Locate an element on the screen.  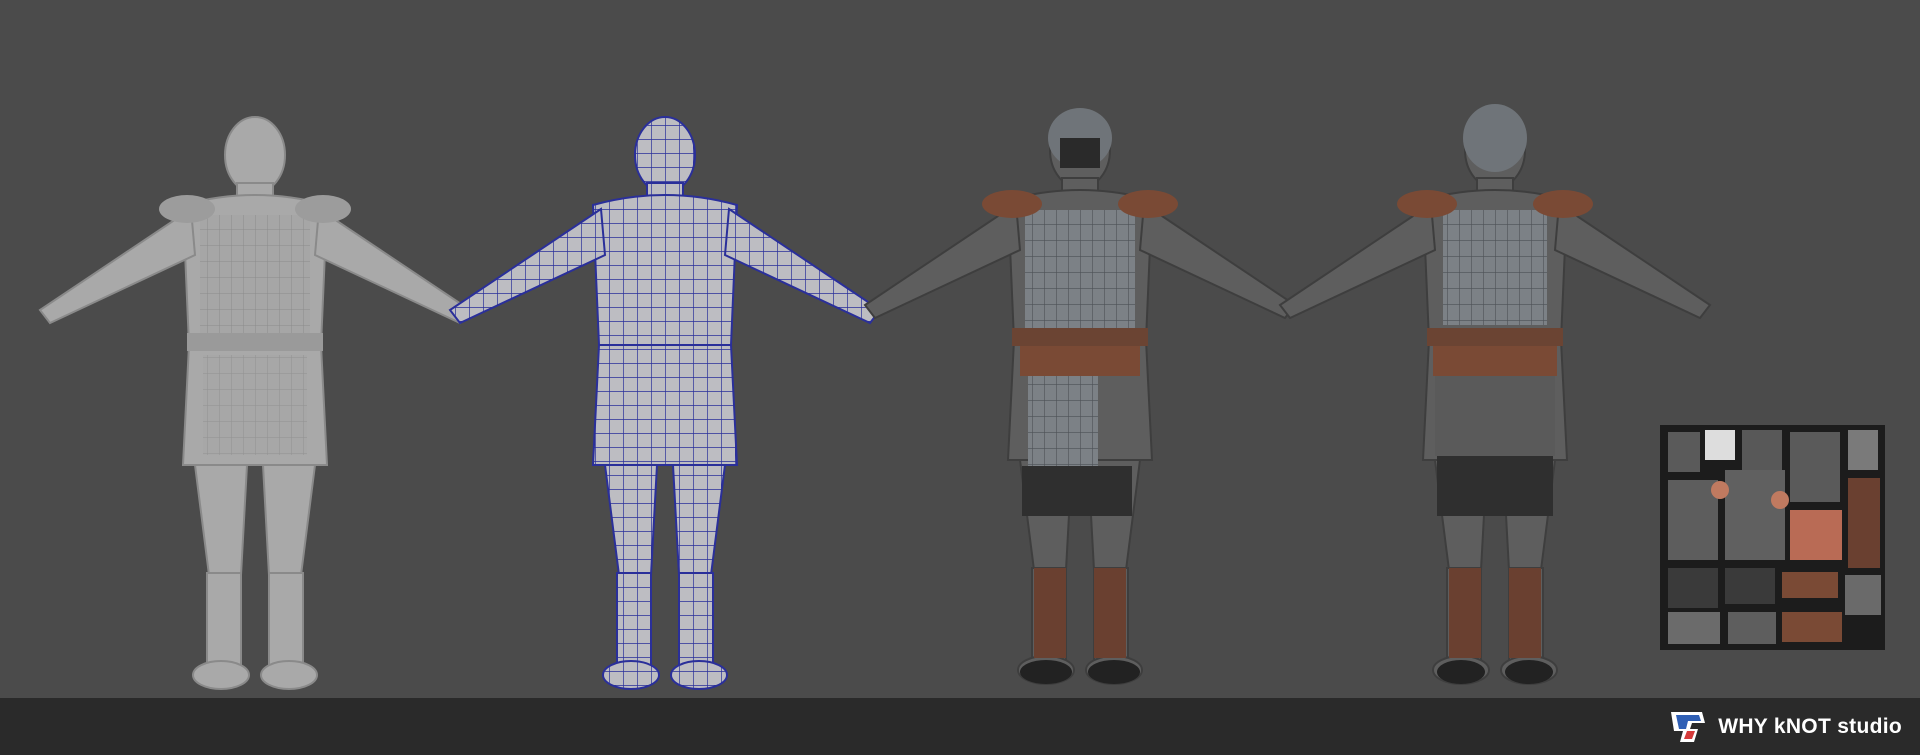
why-knot-logo-icon is located at coordinates (1688, 727).